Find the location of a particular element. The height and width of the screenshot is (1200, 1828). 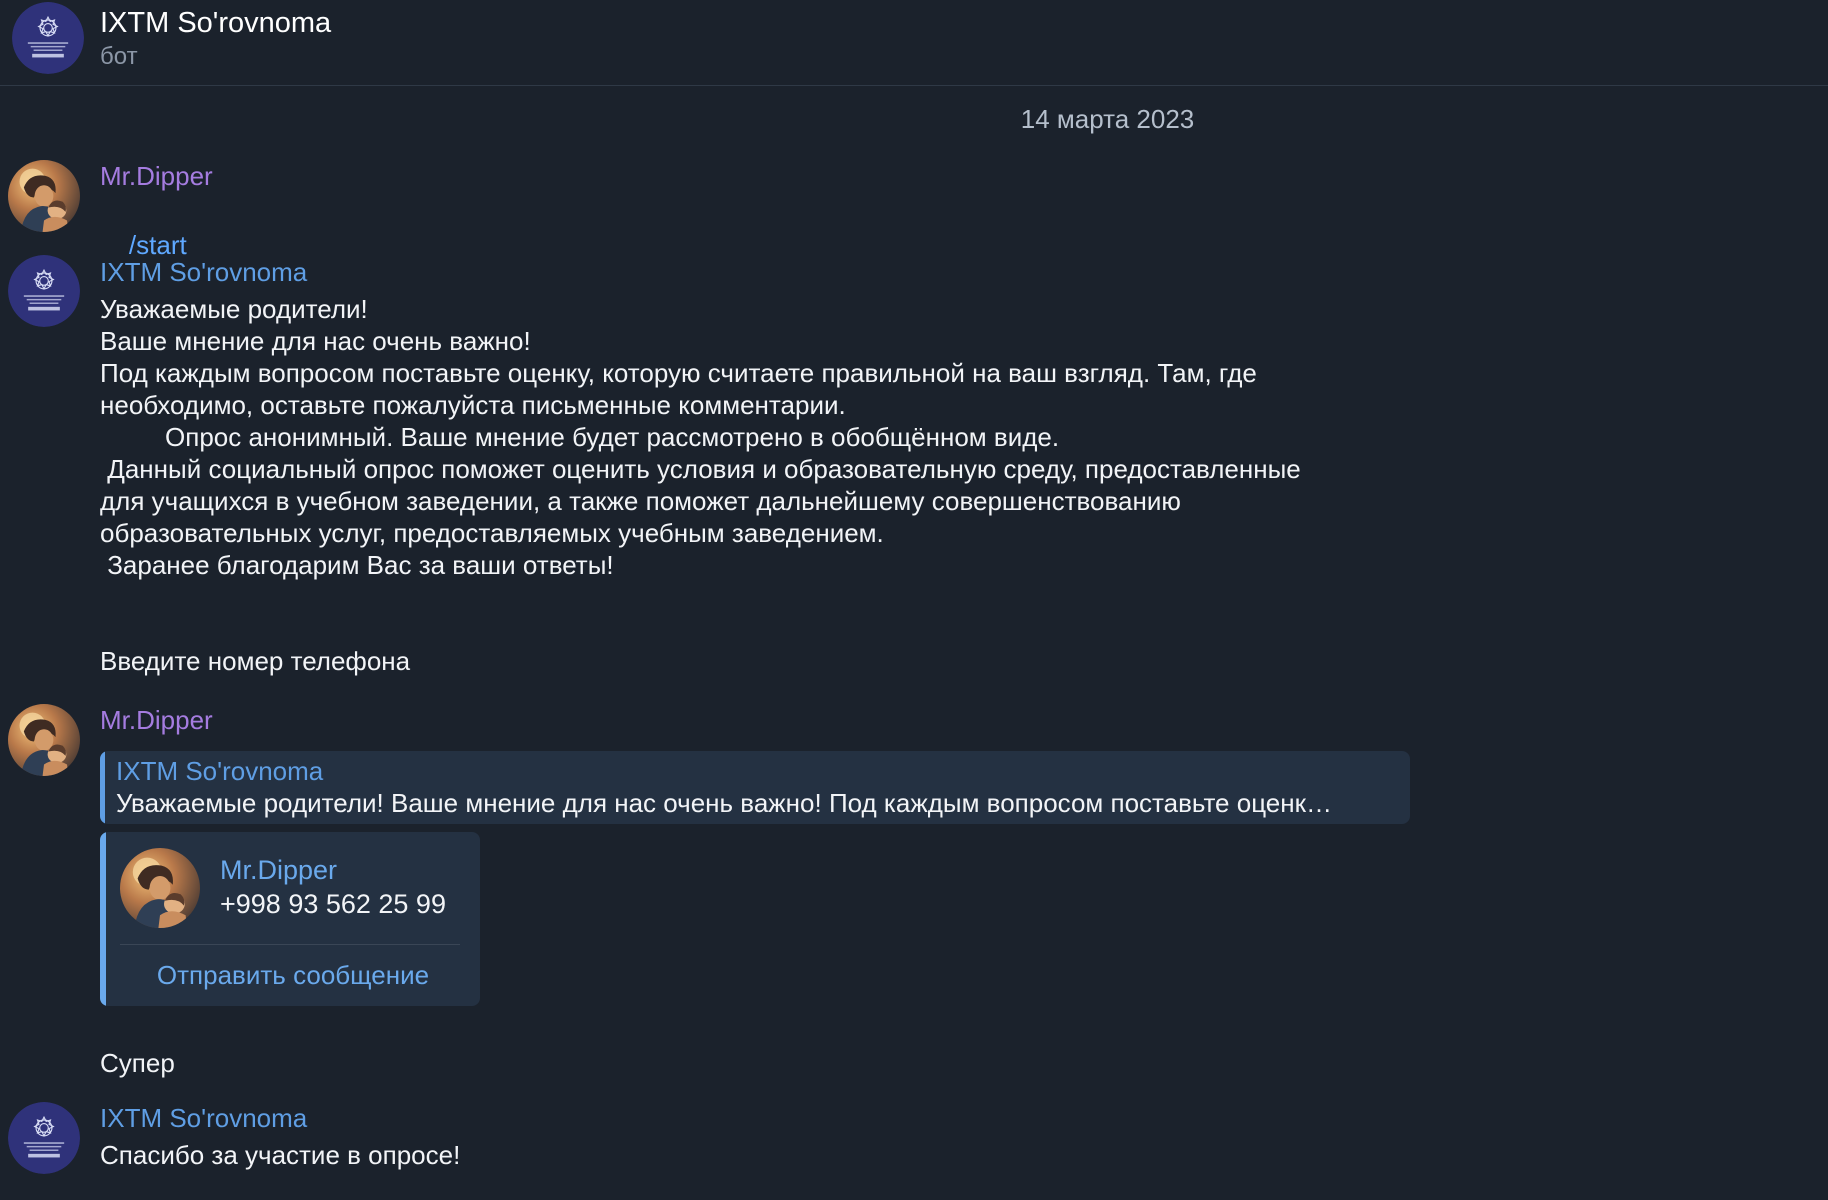

message-text: Спасибо за участие в опросе! is located at coordinates (280, 1155).